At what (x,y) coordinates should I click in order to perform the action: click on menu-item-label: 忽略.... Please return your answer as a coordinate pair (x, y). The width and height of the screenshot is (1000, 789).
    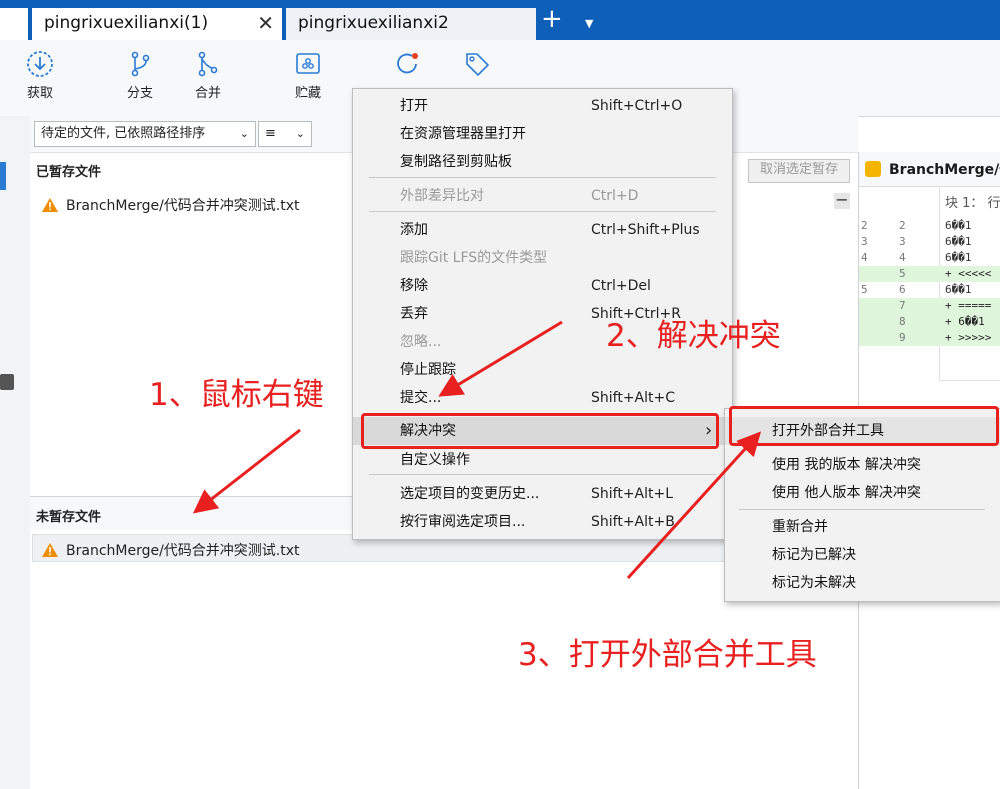
    Looking at the image, I should click on (421, 342).